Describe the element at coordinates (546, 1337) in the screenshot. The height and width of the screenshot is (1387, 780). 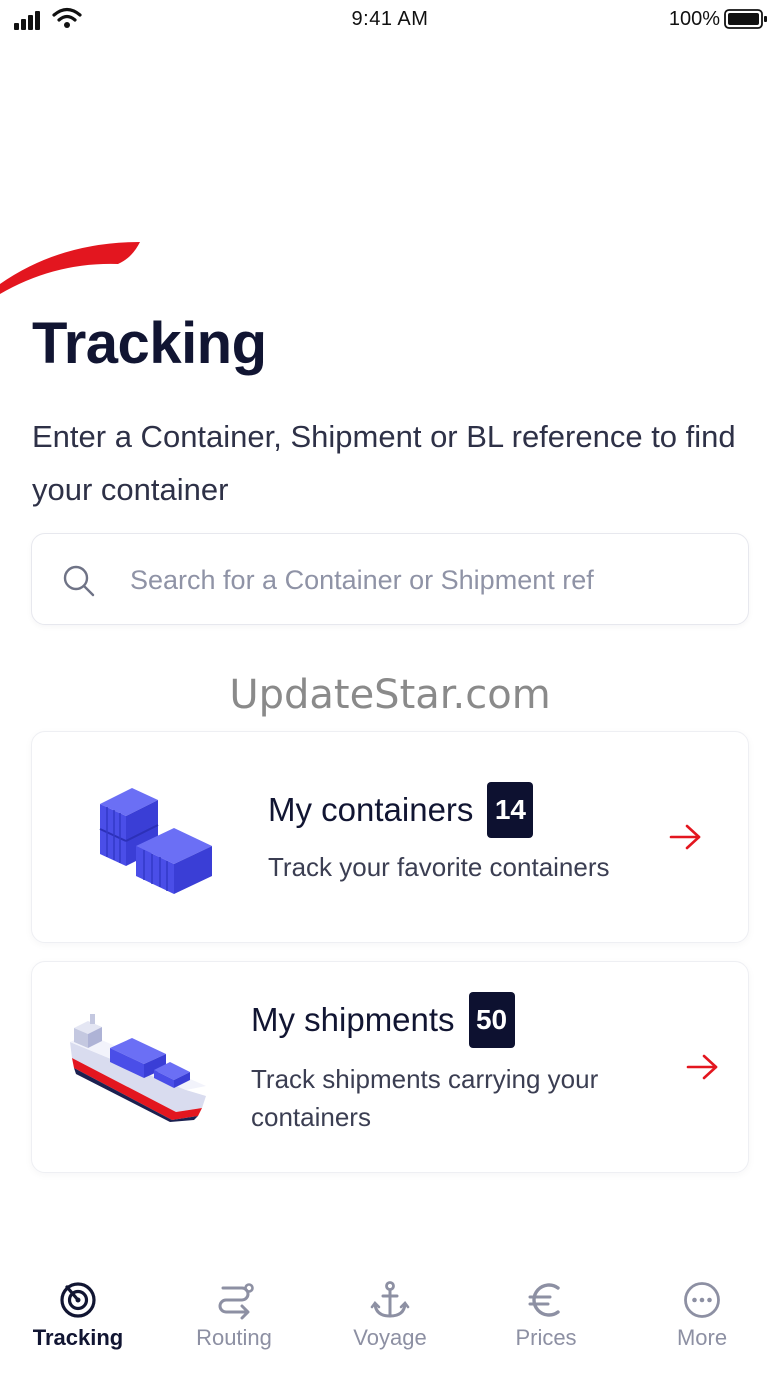
I see `nav-label: Prices` at that location.